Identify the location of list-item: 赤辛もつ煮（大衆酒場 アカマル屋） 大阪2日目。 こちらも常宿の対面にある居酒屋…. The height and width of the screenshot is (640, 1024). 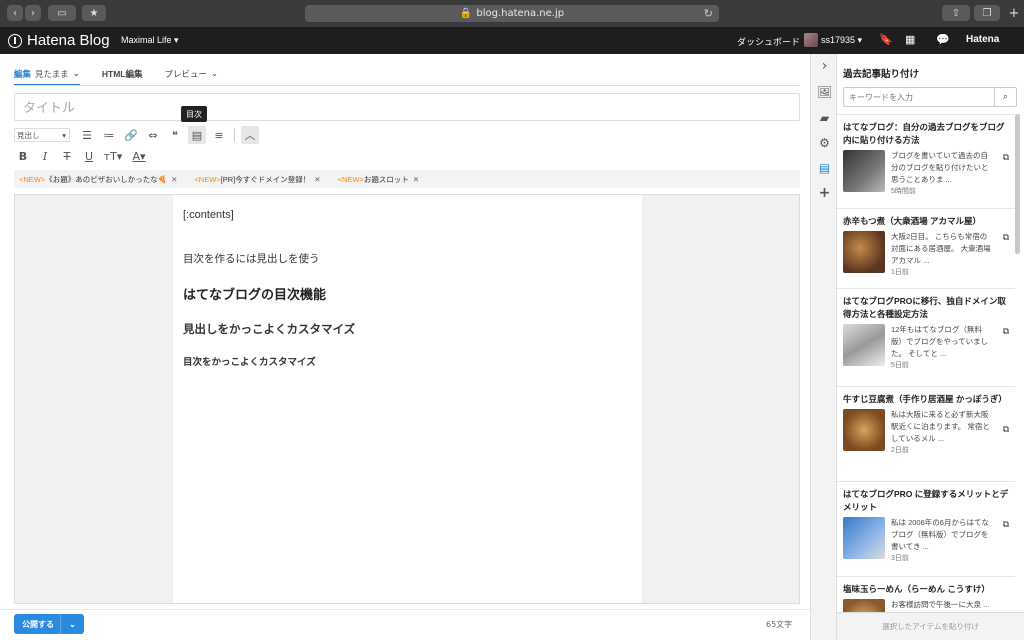
(926, 249).